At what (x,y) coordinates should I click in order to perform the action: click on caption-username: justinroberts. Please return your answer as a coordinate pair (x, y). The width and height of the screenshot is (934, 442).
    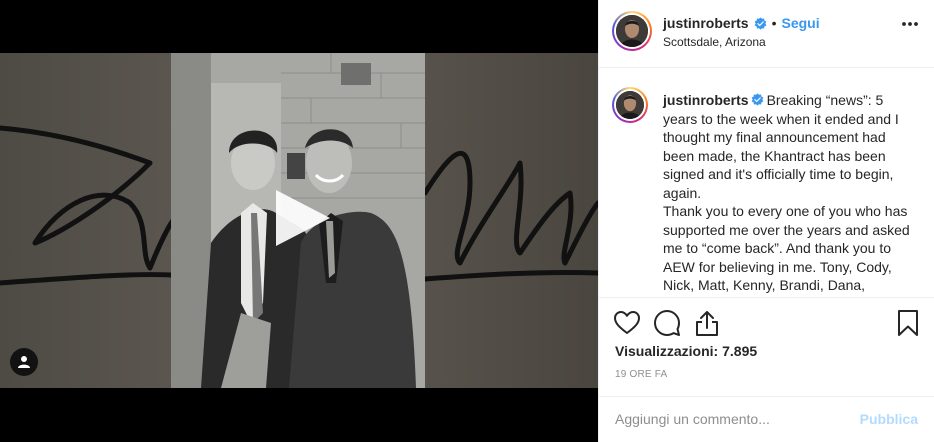
    Looking at the image, I should click on (706, 100).